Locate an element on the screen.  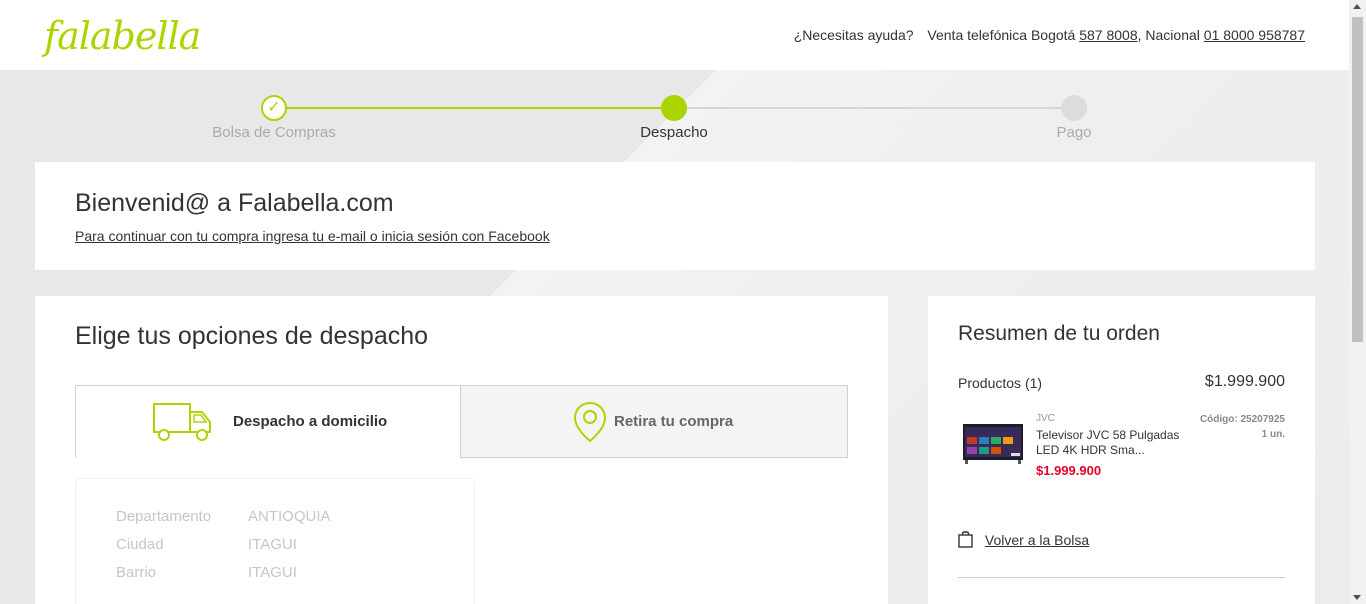
tab-pickup-label: Retira tu compra is located at coordinates (674, 421).